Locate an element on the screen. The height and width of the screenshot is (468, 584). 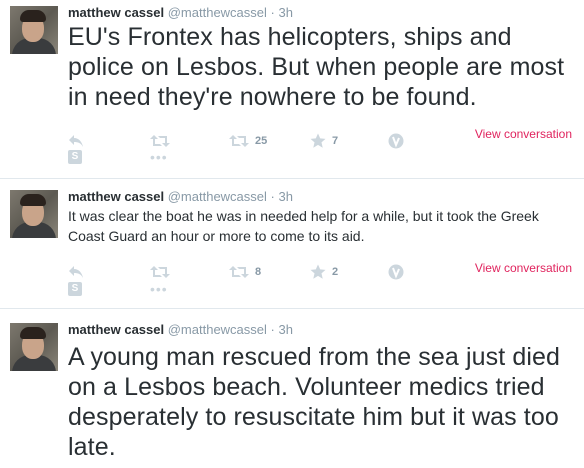
retweet-count: 8 is located at coordinates (258, 272).